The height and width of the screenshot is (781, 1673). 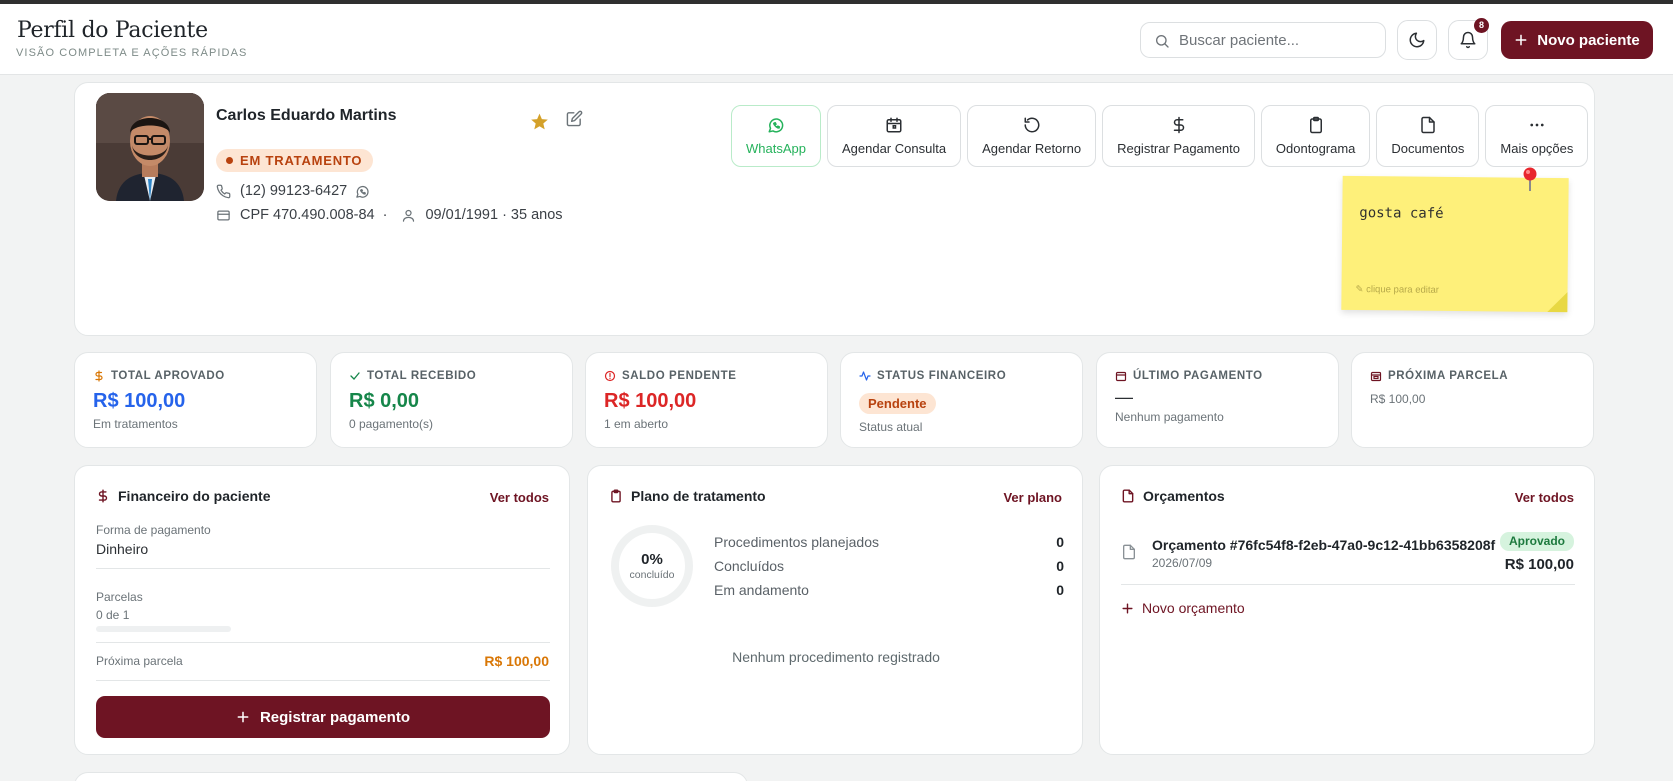 What do you see at coordinates (1588, 40) in the screenshot?
I see `new-patient-label: Novo paciente` at bounding box center [1588, 40].